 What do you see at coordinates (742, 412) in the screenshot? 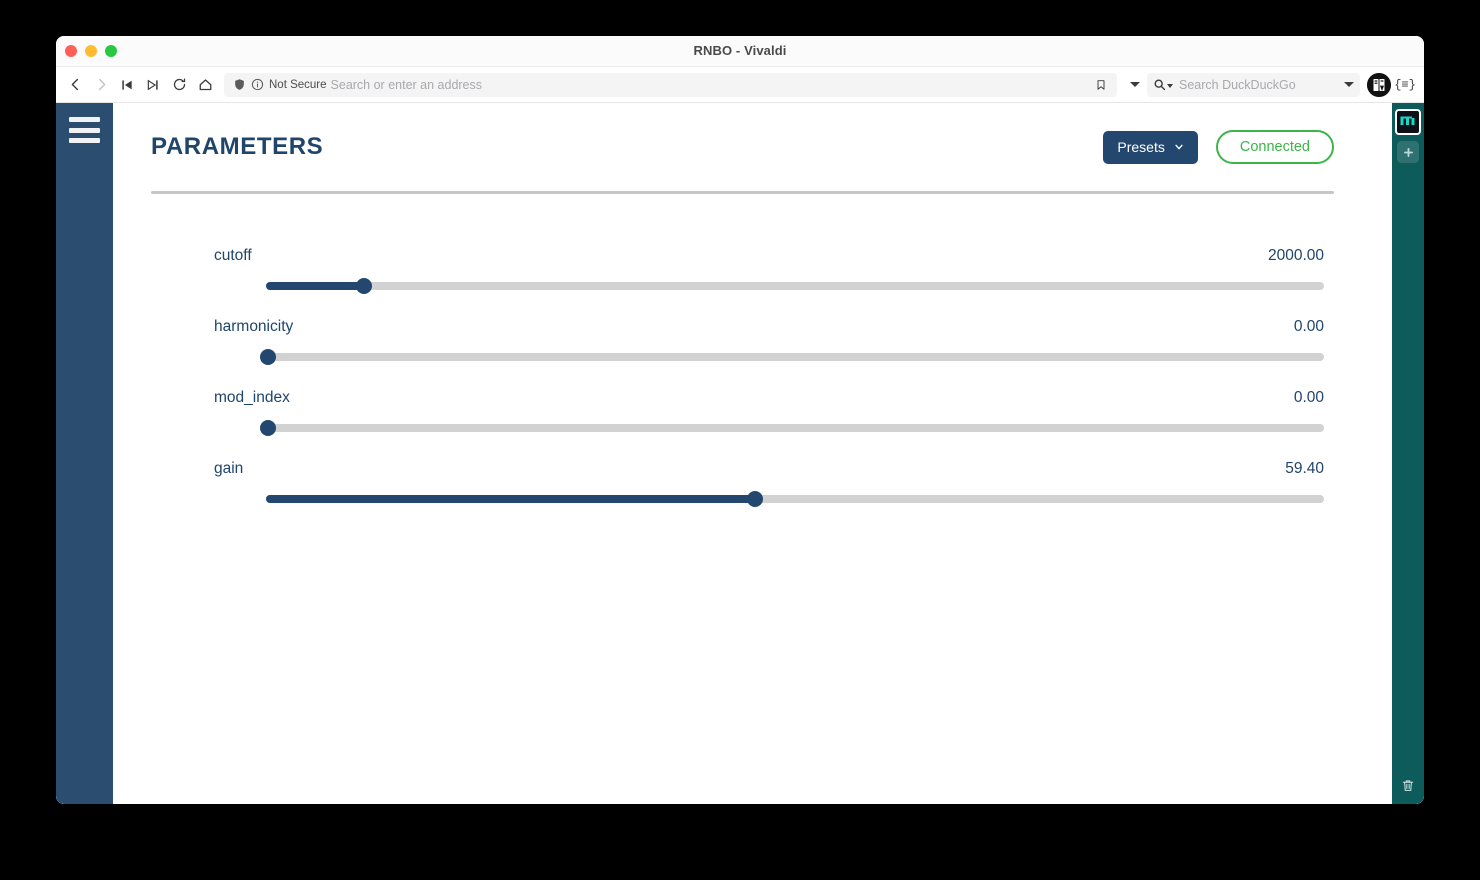
I see `parameter-row: mod_index 0.00` at bounding box center [742, 412].